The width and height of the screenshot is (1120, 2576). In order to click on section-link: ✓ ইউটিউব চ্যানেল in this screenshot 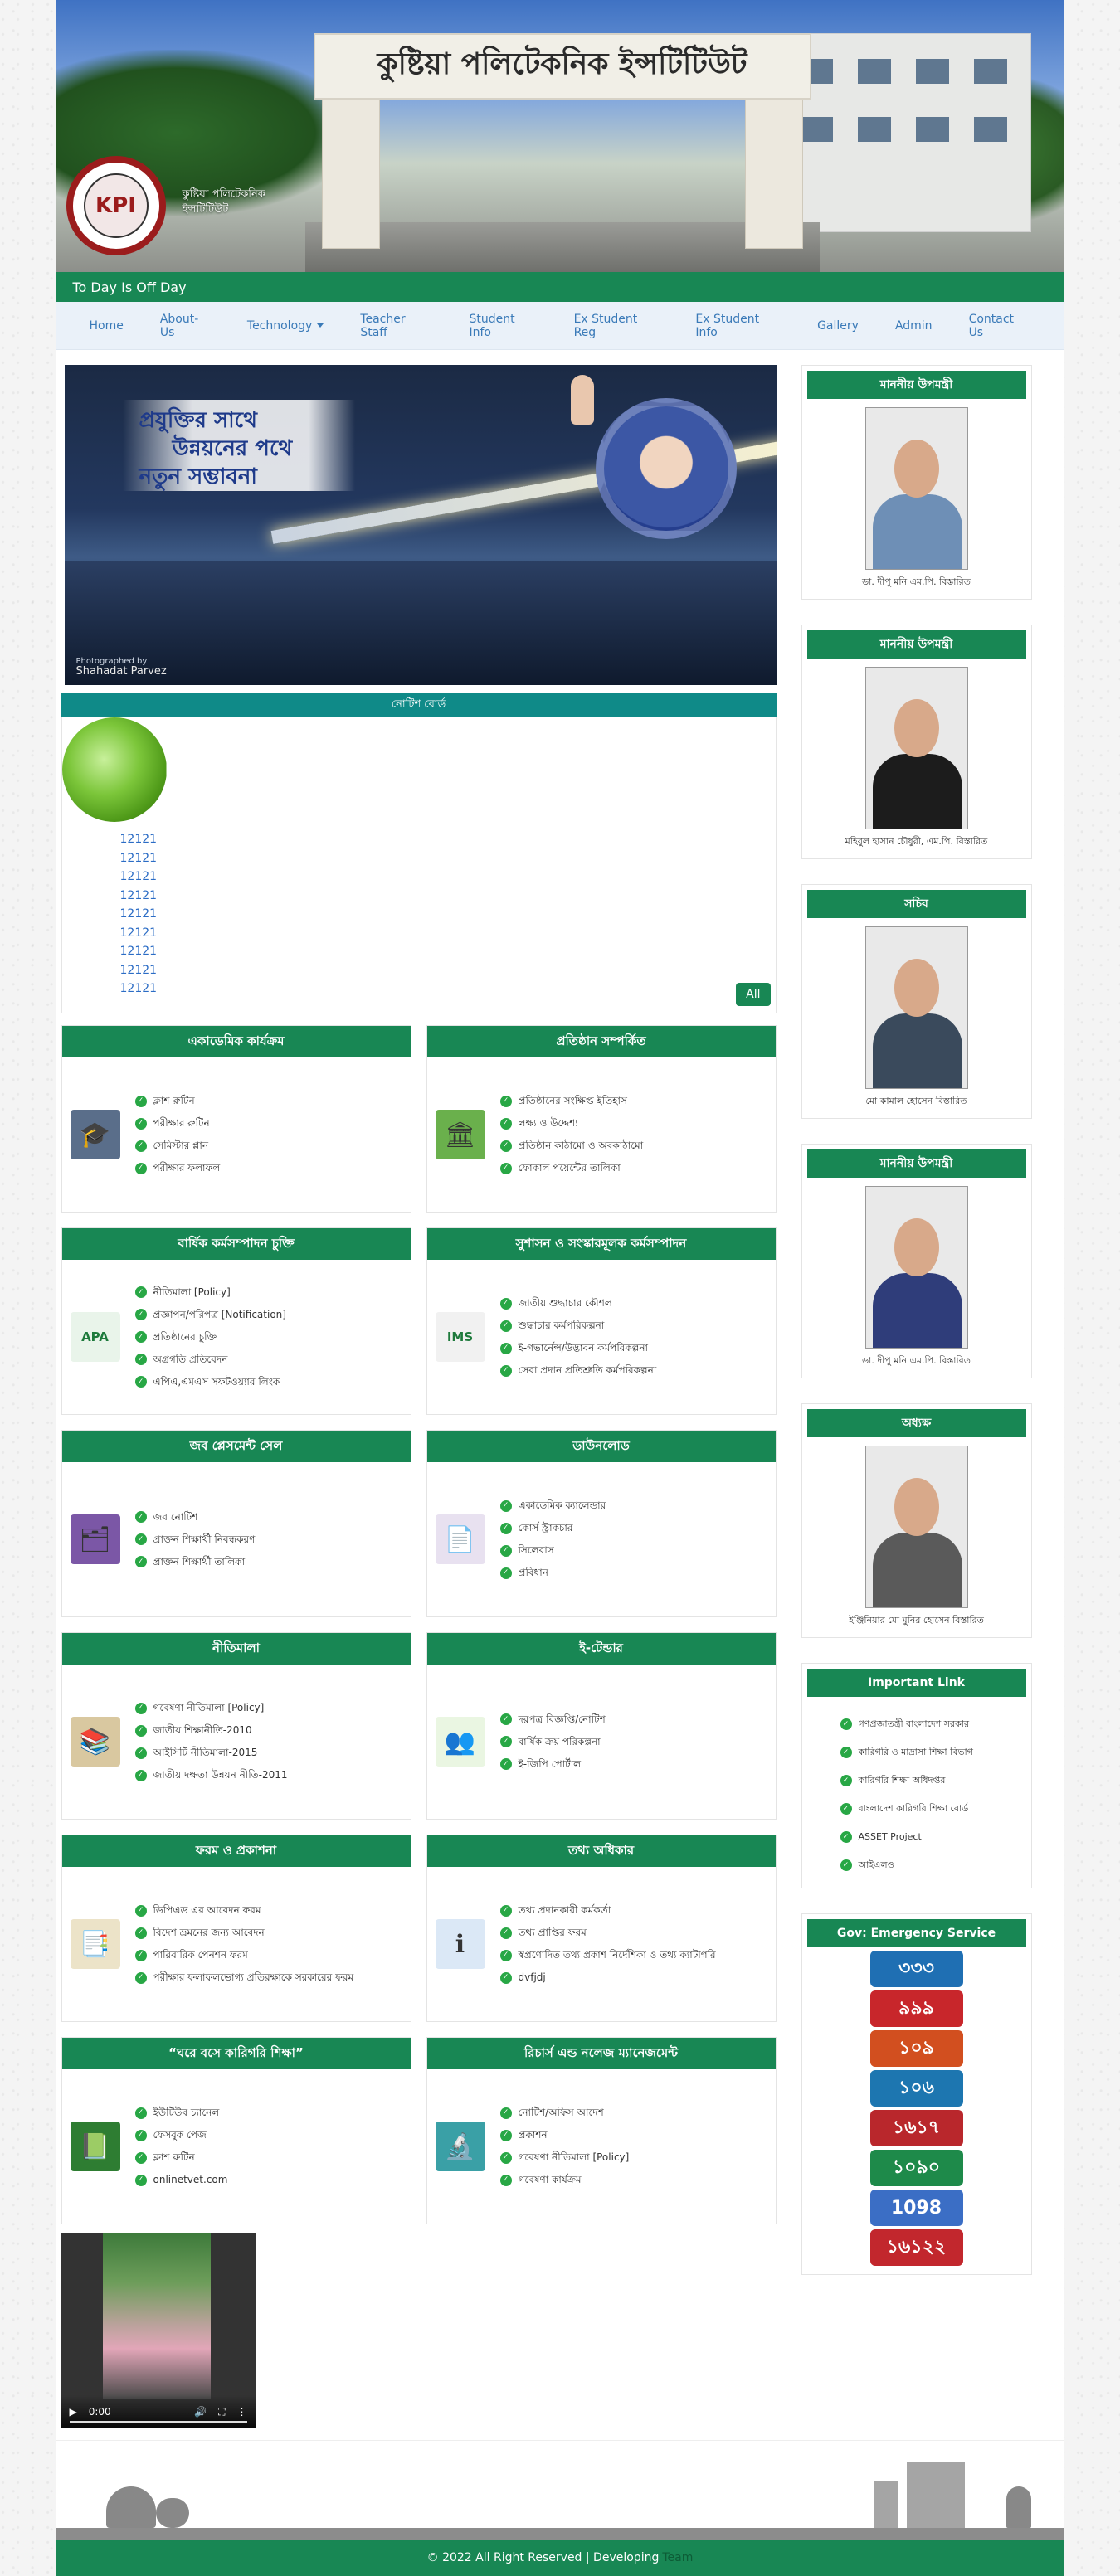, I will do `click(181, 2113)`.